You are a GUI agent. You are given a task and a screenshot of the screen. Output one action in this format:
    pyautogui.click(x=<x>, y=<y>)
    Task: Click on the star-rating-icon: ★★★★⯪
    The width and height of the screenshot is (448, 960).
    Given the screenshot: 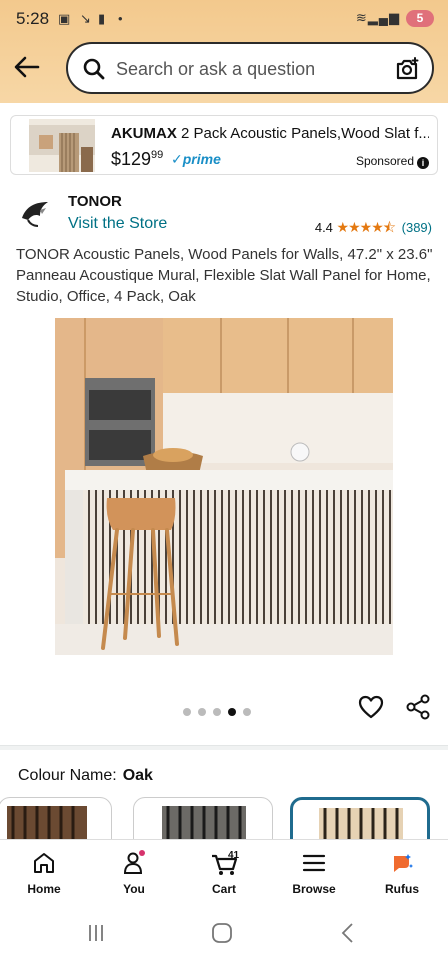 What is the action you would take?
    pyautogui.click(x=366, y=227)
    